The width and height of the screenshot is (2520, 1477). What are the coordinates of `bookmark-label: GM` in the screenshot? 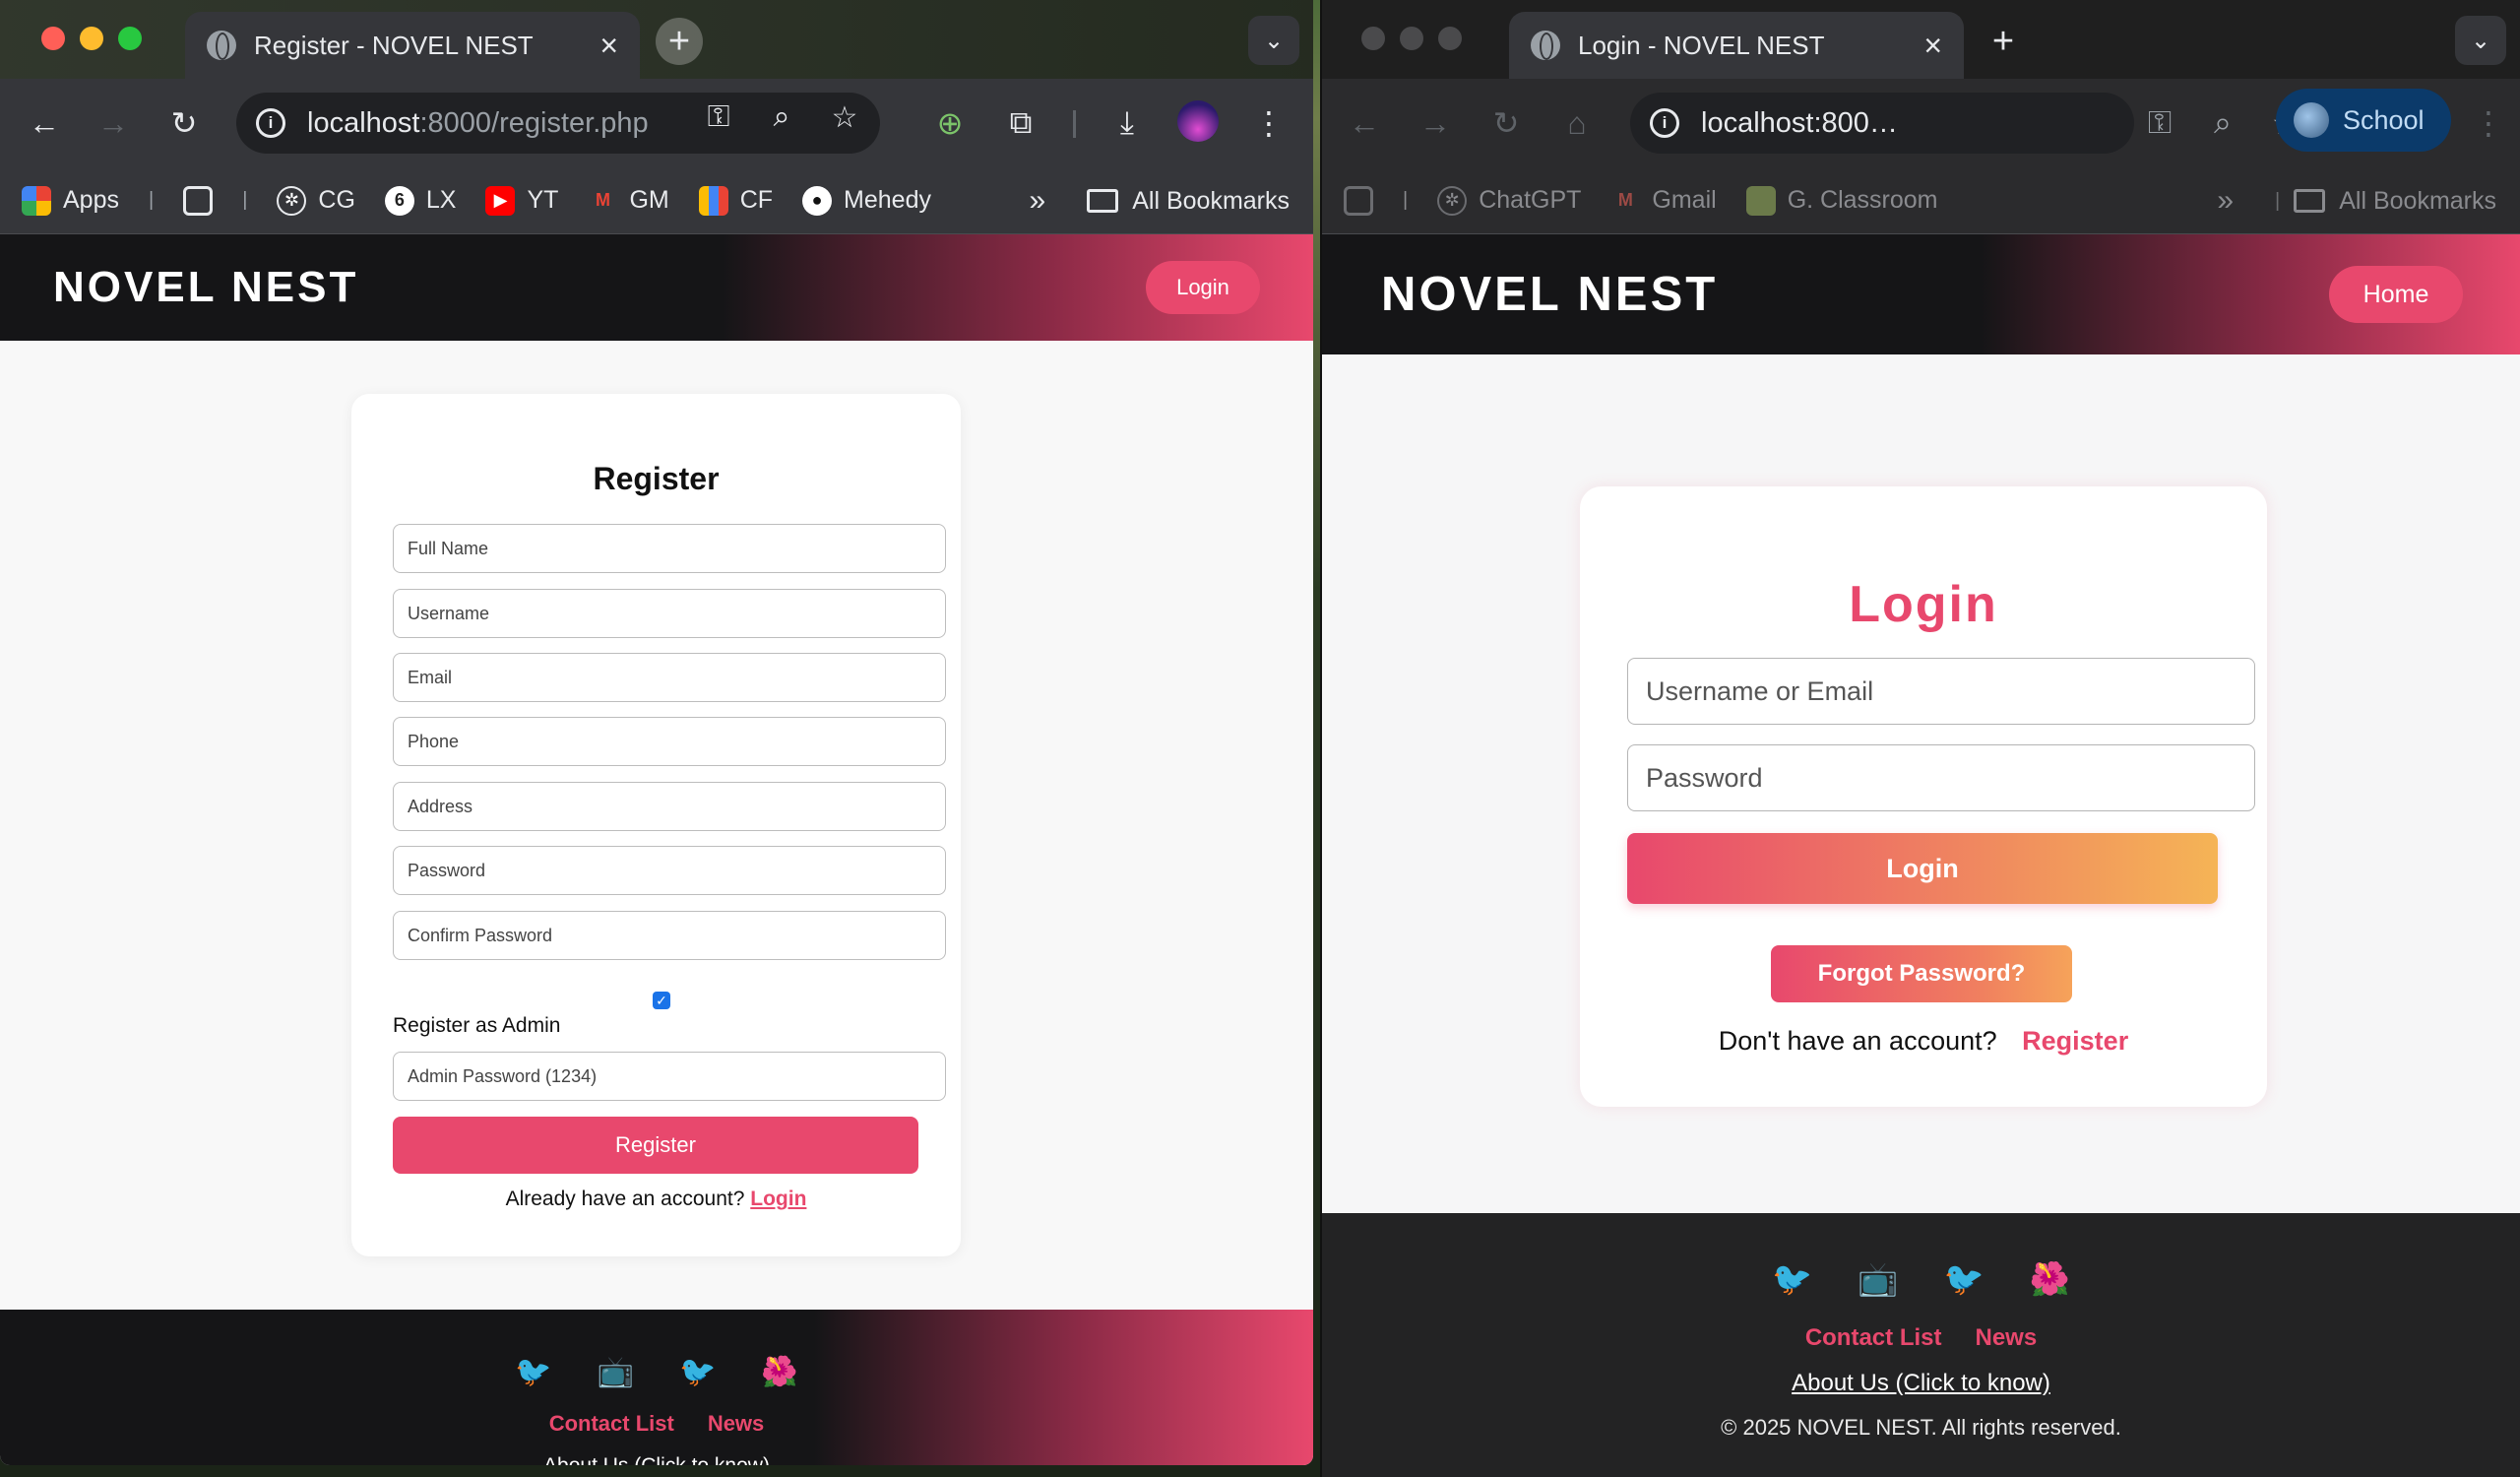 It's located at (649, 200).